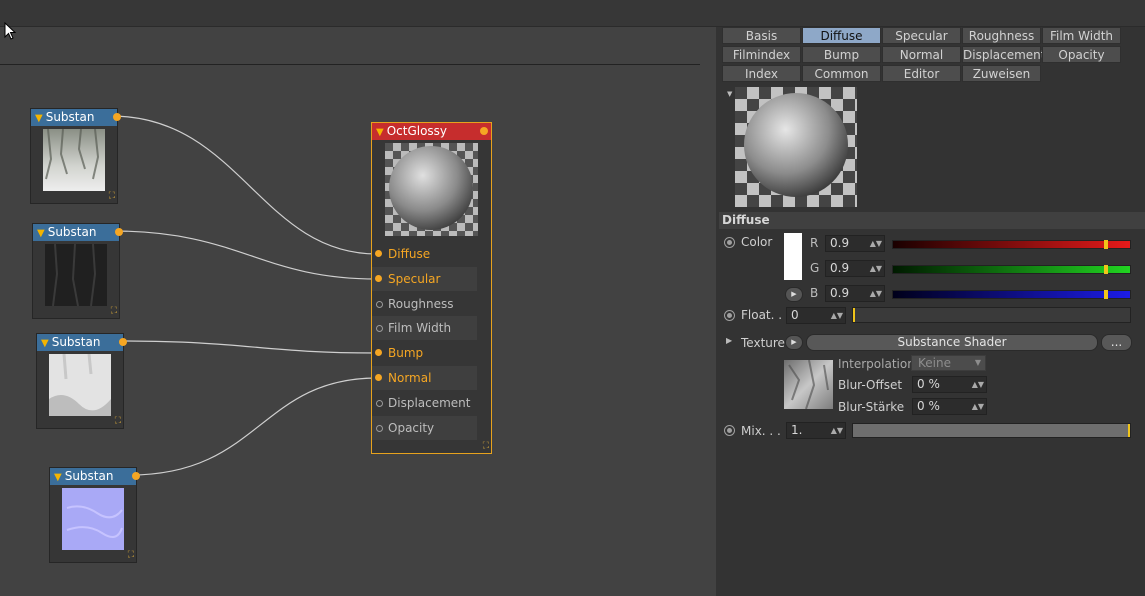  Describe the element at coordinates (763, 343) in the screenshot. I see `texture-label: Texture` at that location.